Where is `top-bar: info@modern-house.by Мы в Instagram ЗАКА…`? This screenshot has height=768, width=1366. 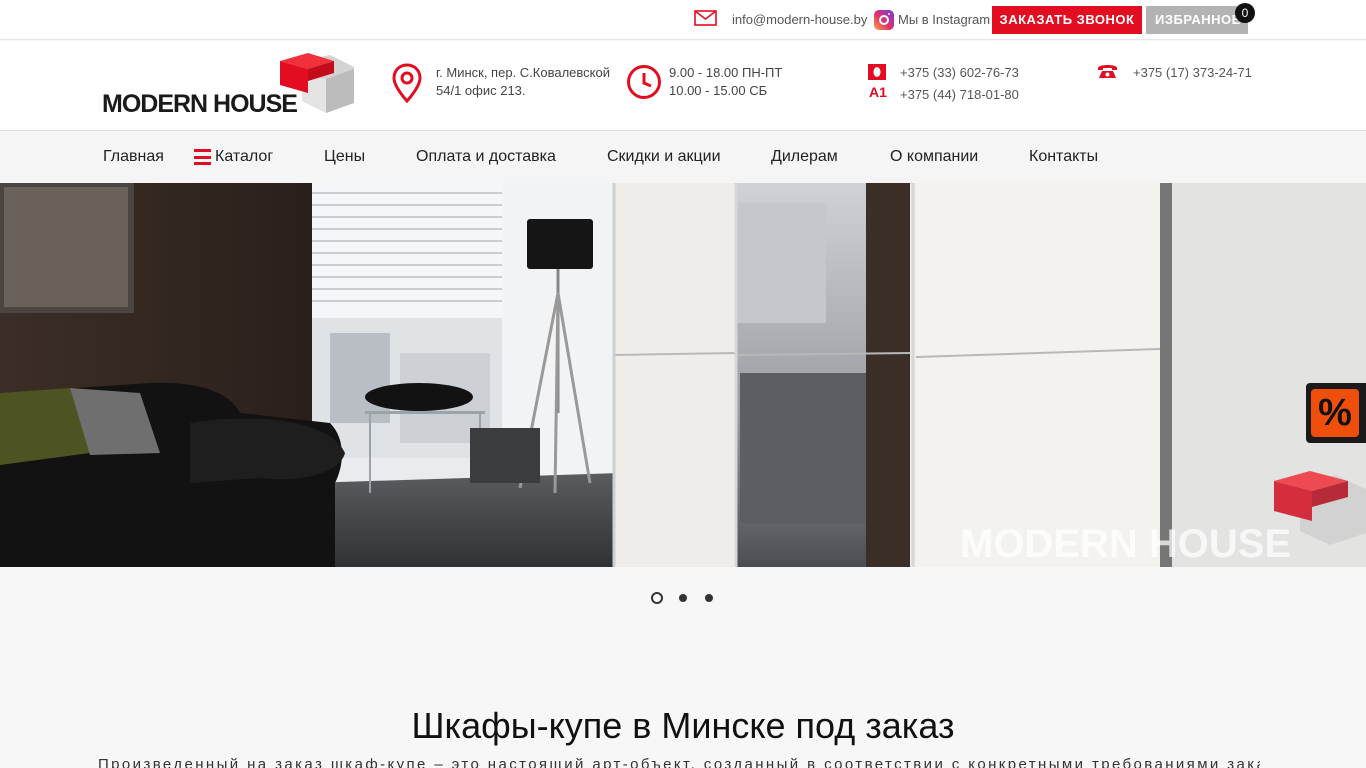
top-bar: info@modern-house.by Мы в Instagram ЗАКА… is located at coordinates (683, 20).